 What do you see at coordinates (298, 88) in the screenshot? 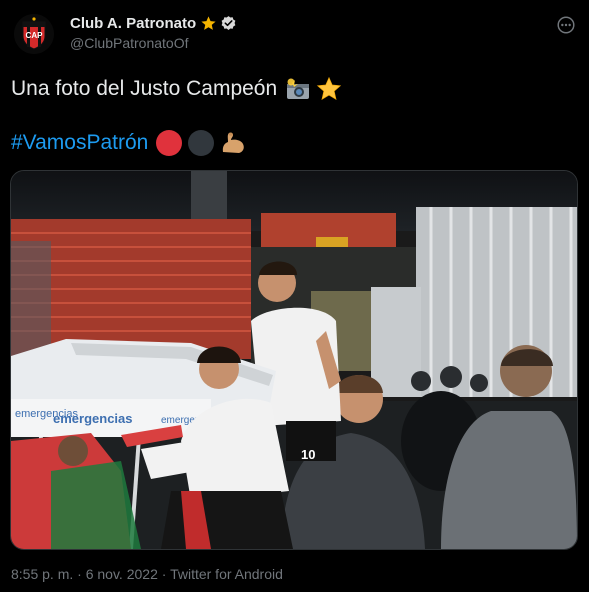
I see `camera-with-flash-icon` at bounding box center [298, 88].